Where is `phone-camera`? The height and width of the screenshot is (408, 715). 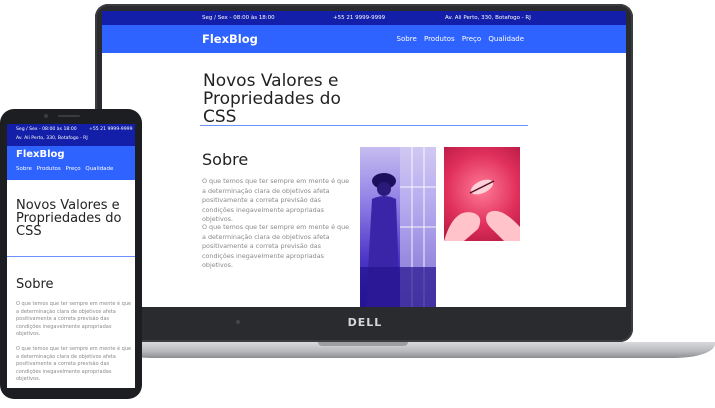
phone-camera is located at coordinates (46, 116).